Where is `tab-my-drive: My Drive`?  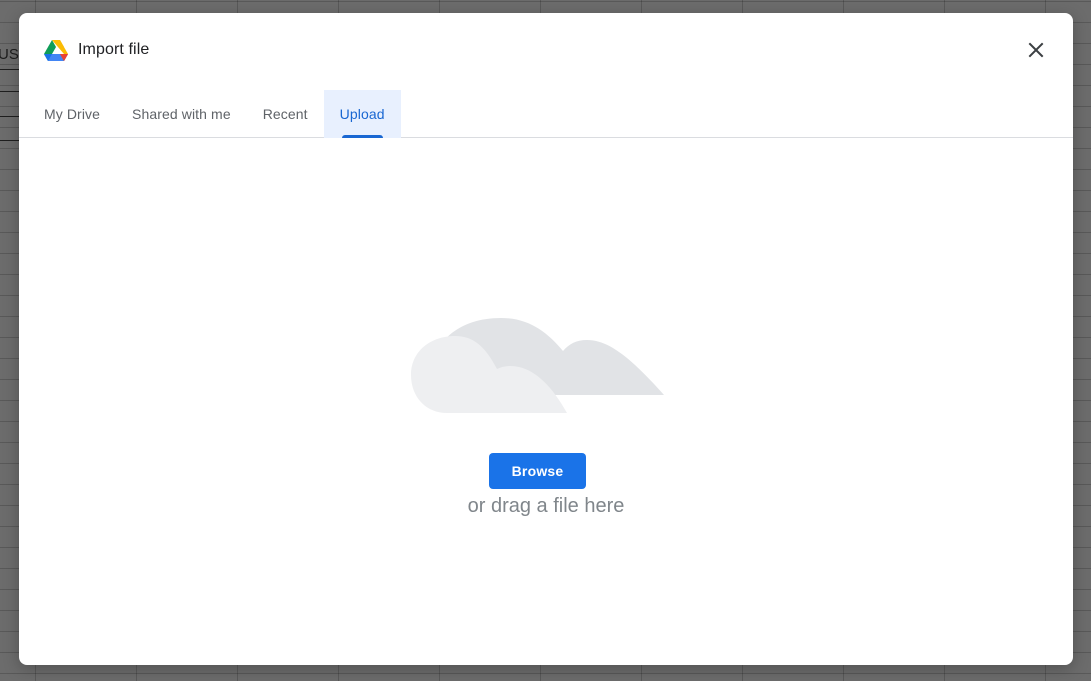
tab-my-drive: My Drive is located at coordinates (72, 114).